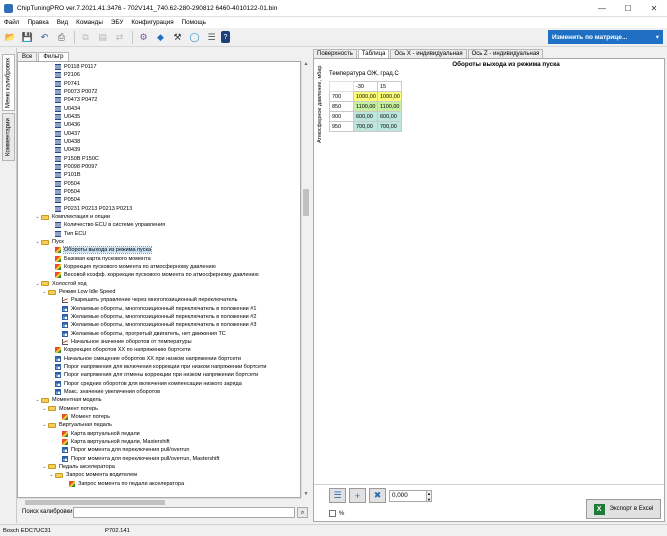  Describe the element at coordinates (104, 392) in the screenshot. I see `tree-item: Макс. значение увеличения оборотов` at that location.